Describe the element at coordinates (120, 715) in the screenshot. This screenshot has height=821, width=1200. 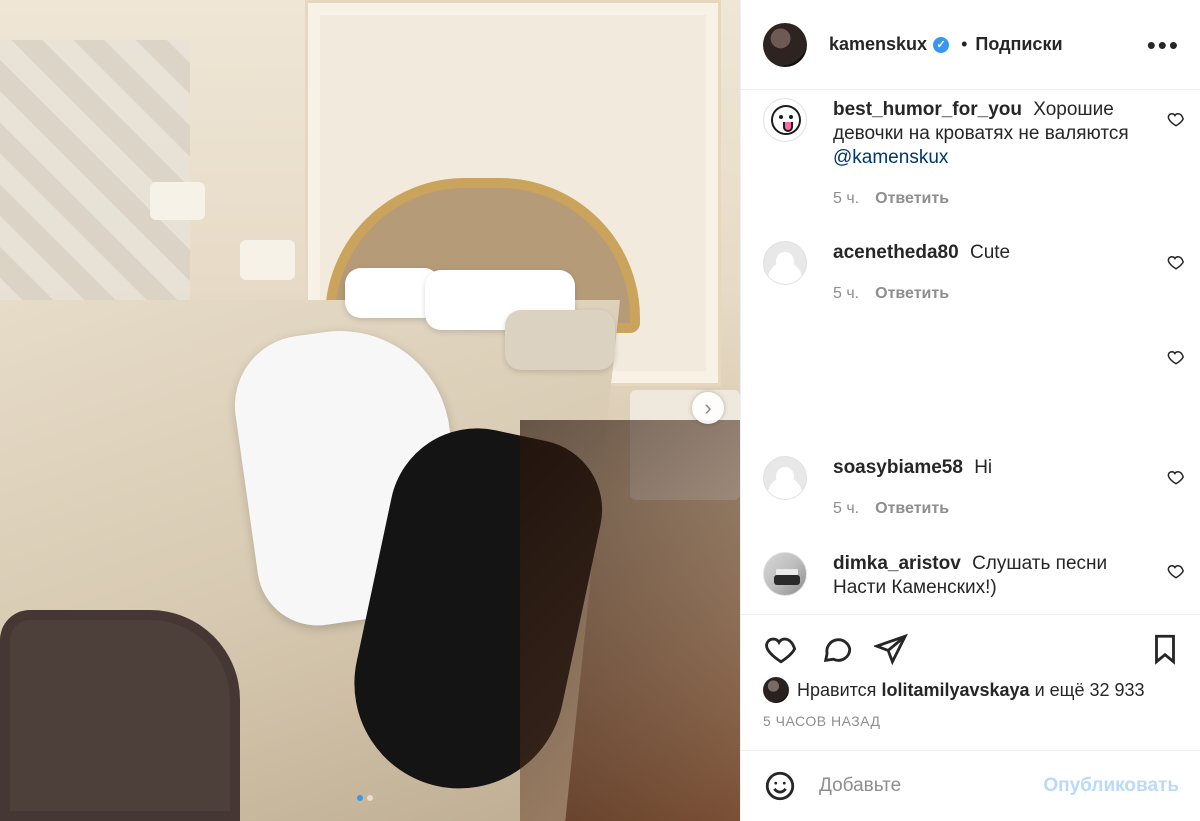
I see `chair` at that location.